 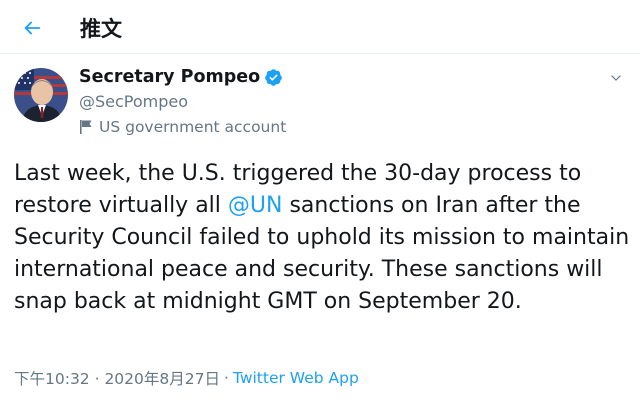 I want to click on tweet-source-link: Twitter Web App, so click(x=296, y=378).